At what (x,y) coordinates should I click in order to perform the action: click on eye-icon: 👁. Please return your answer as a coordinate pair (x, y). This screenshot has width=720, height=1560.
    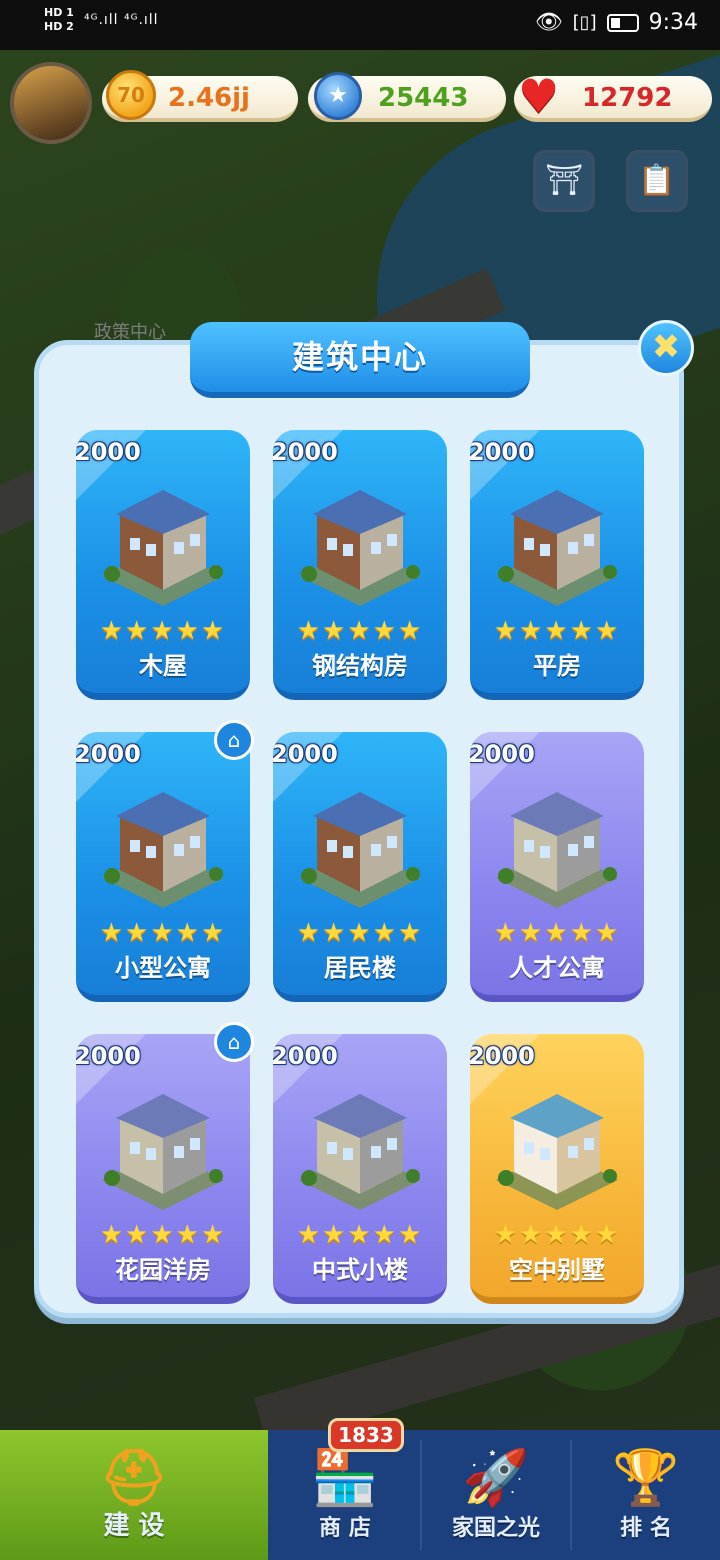
    Looking at the image, I should click on (548, 22).